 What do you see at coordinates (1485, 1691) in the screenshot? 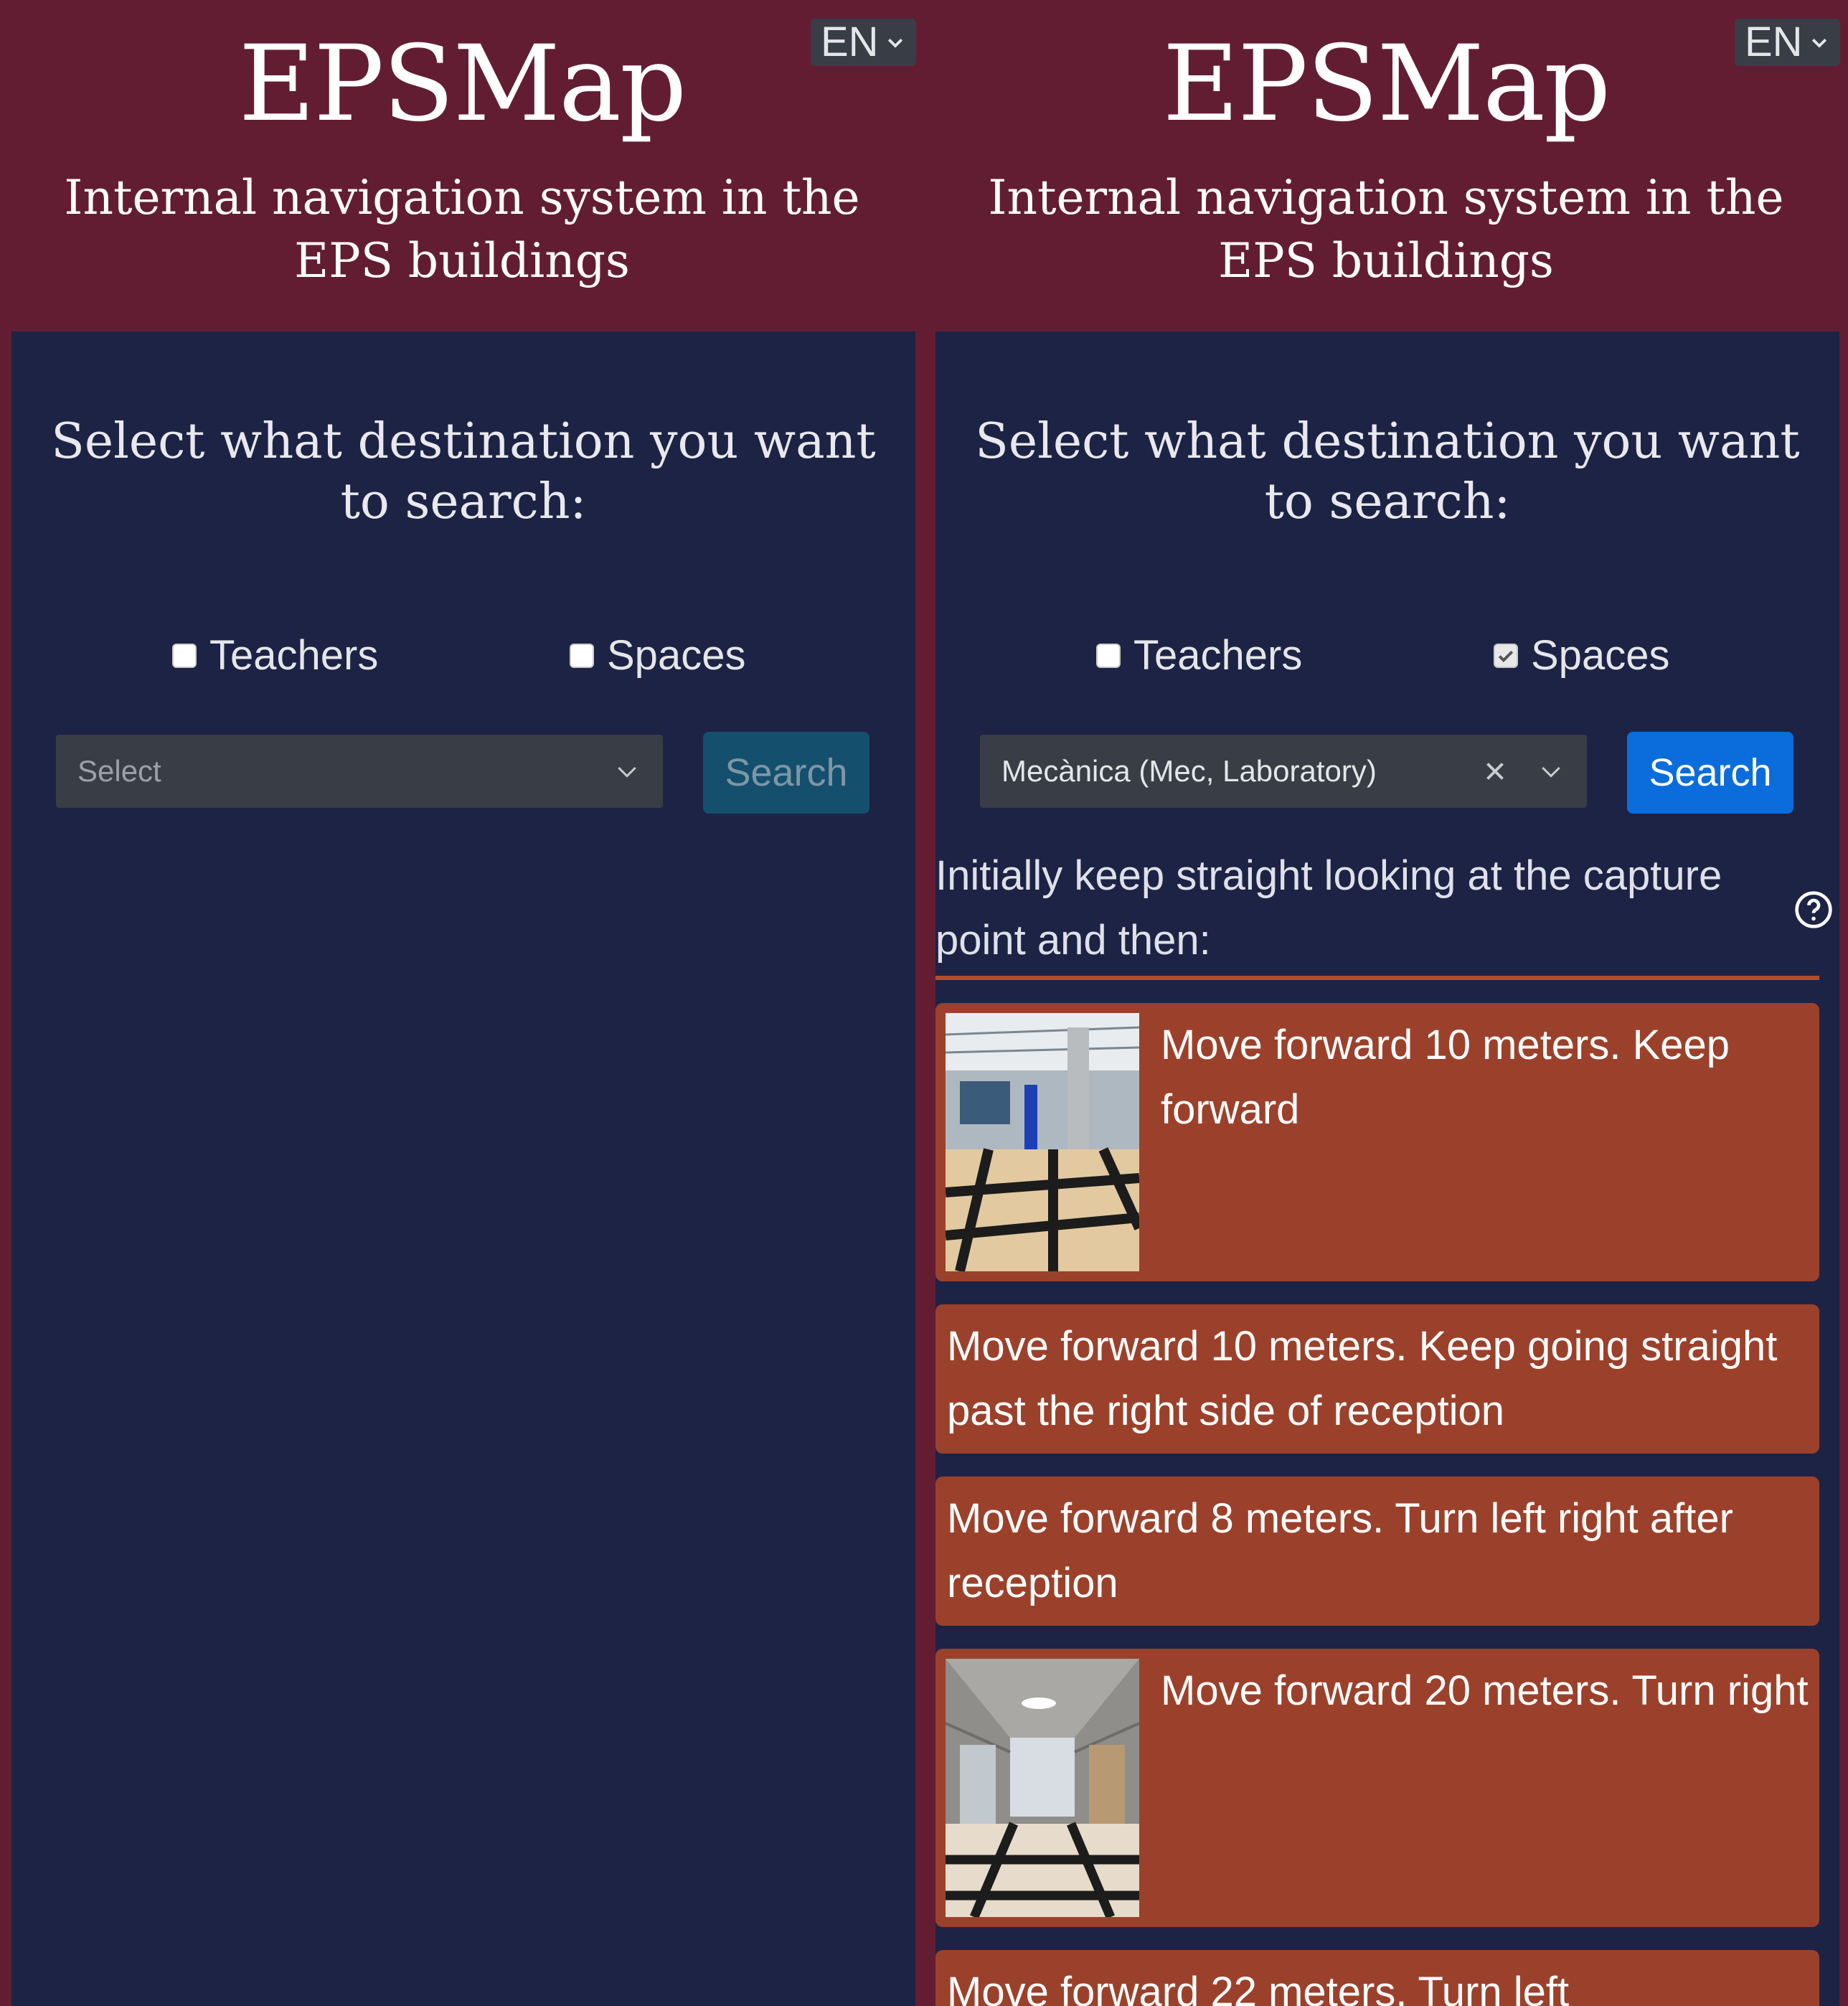
I see `step-text: Move forward 20 meters. Turn right` at bounding box center [1485, 1691].